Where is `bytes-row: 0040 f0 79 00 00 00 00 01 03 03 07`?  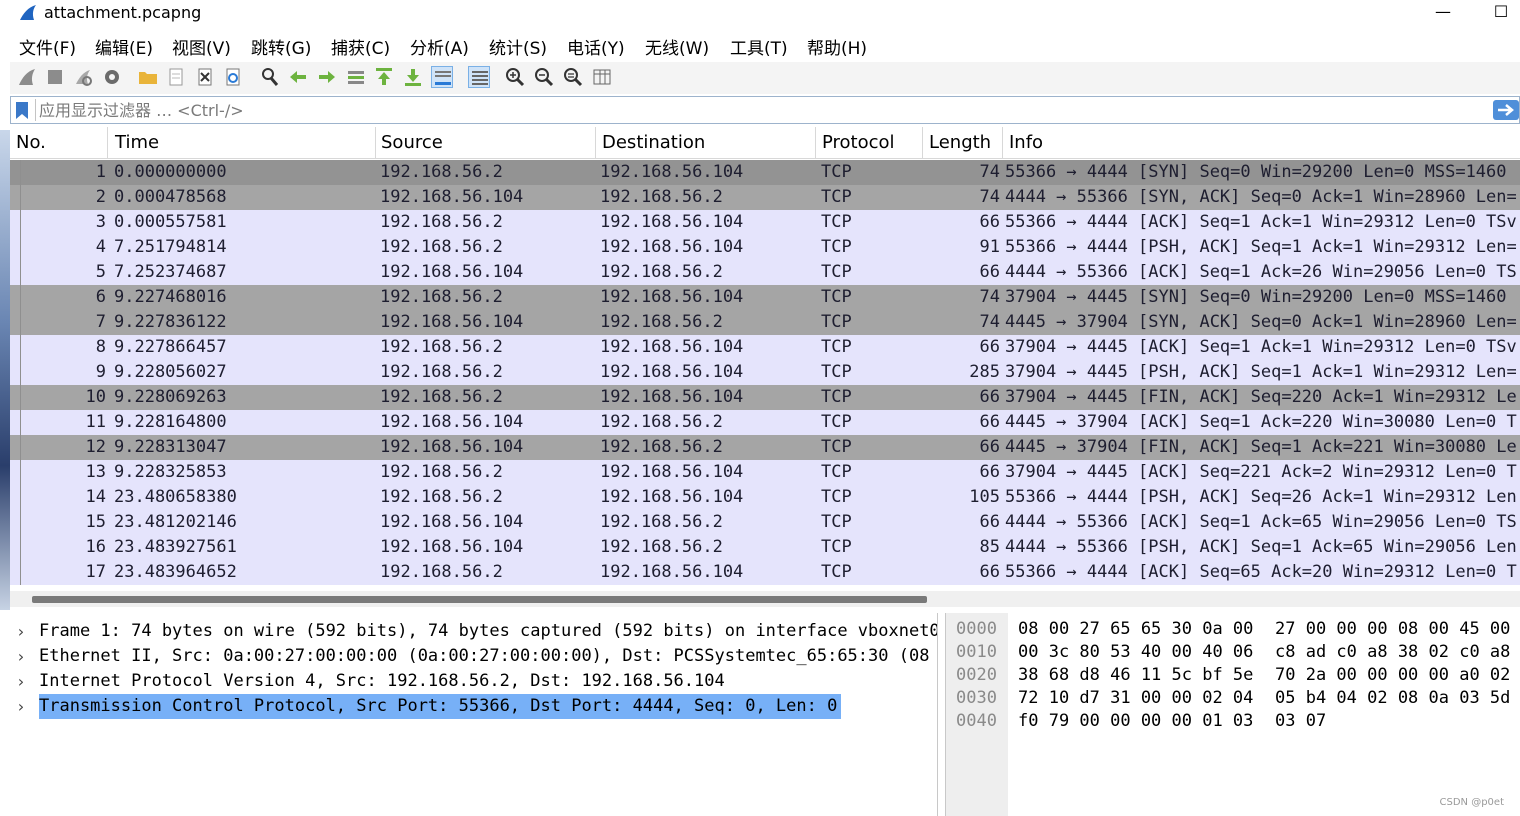 bytes-row: 0040 f0 79 00 00 00 00 01 03 03 07 is located at coordinates (1233, 721).